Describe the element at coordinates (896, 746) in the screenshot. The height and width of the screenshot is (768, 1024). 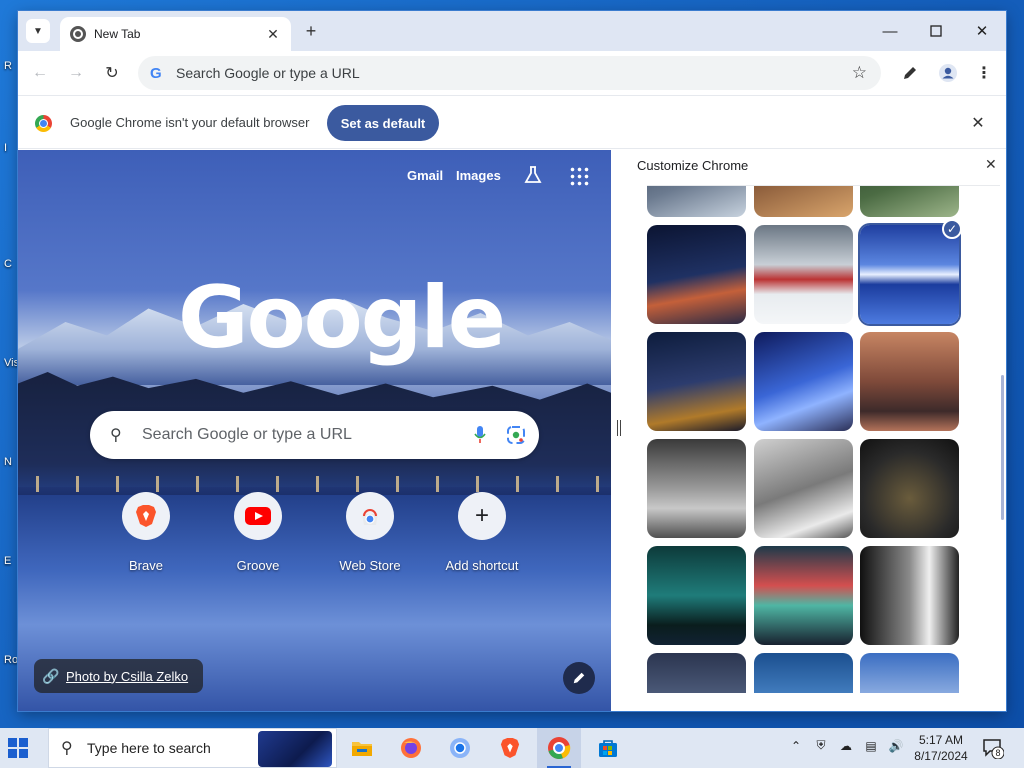
I see `volume-icon: 🔊` at that location.